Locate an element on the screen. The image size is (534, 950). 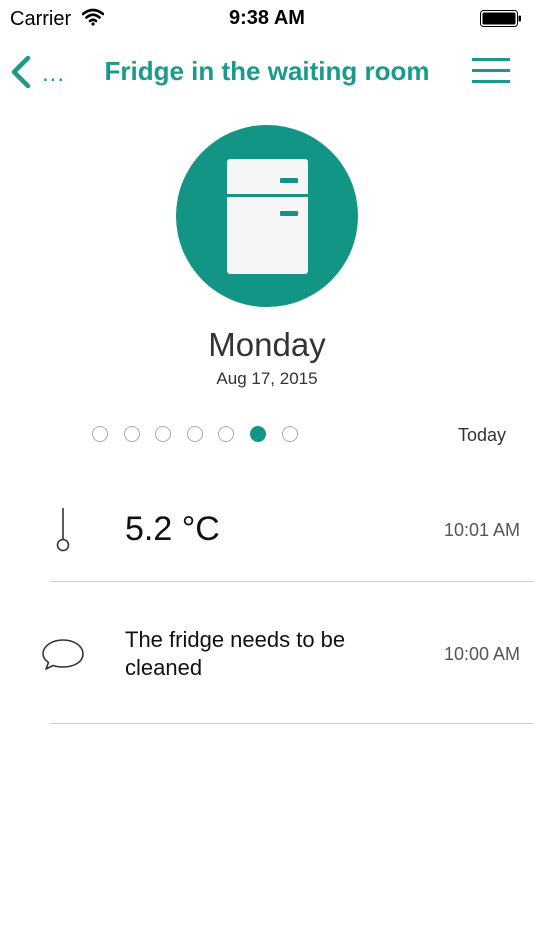
list-item: The fridge needs to be cleaned 10:00 AM is located at coordinates (267, 653).